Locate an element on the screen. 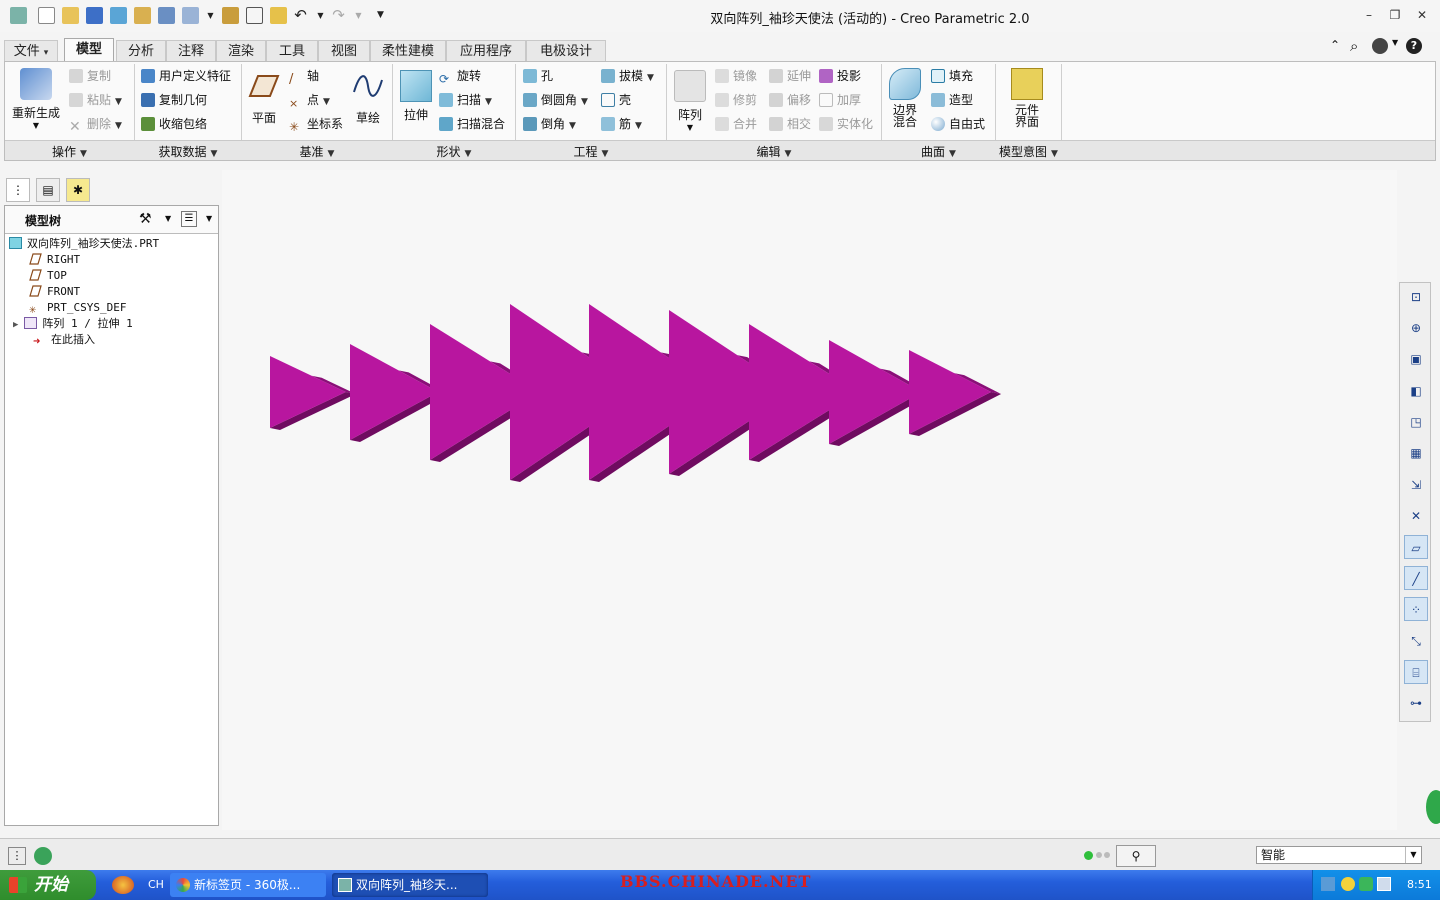 The width and height of the screenshot is (1440, 900). edit-icon is located at coordinates (230, 15).